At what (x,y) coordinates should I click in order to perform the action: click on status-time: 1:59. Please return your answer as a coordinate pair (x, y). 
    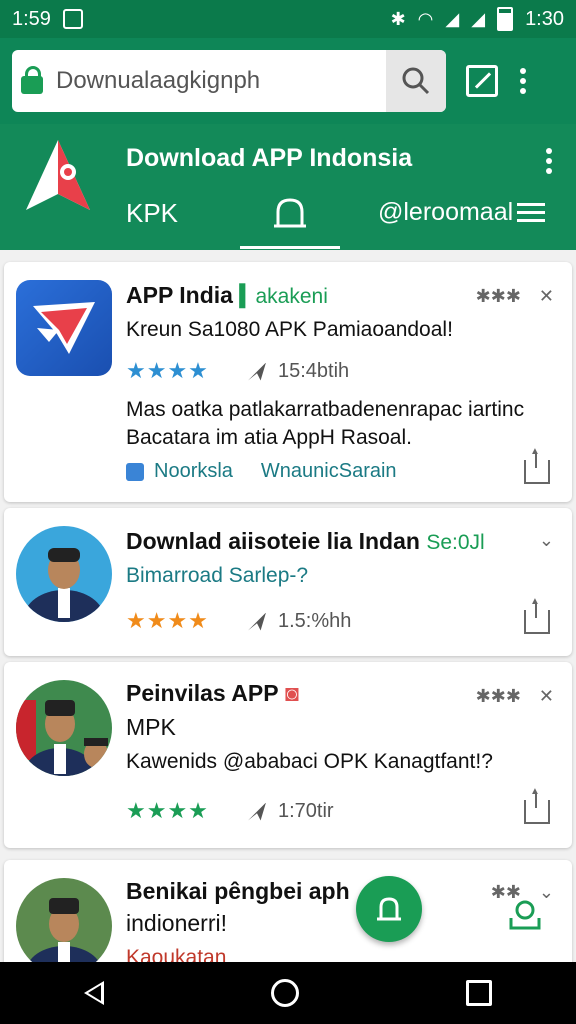
    Looking at the image, I should click on (31, 18).